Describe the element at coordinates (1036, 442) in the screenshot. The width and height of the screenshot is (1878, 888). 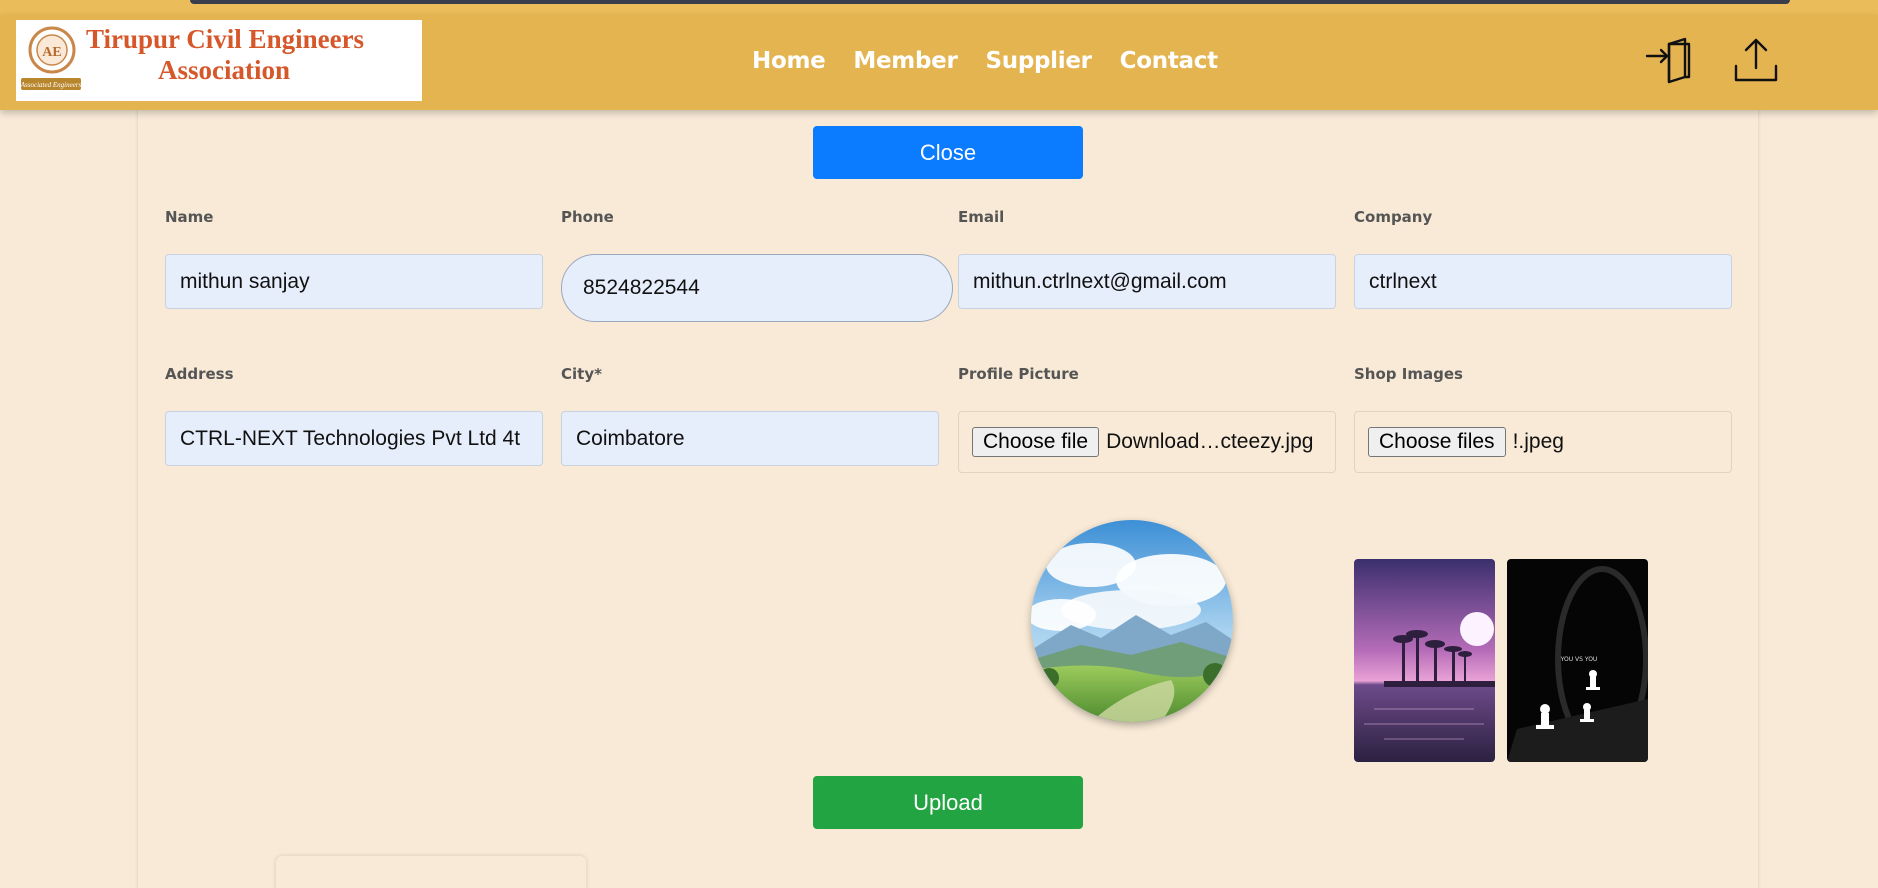
I see `choose-file-button: Choose file` at that location.